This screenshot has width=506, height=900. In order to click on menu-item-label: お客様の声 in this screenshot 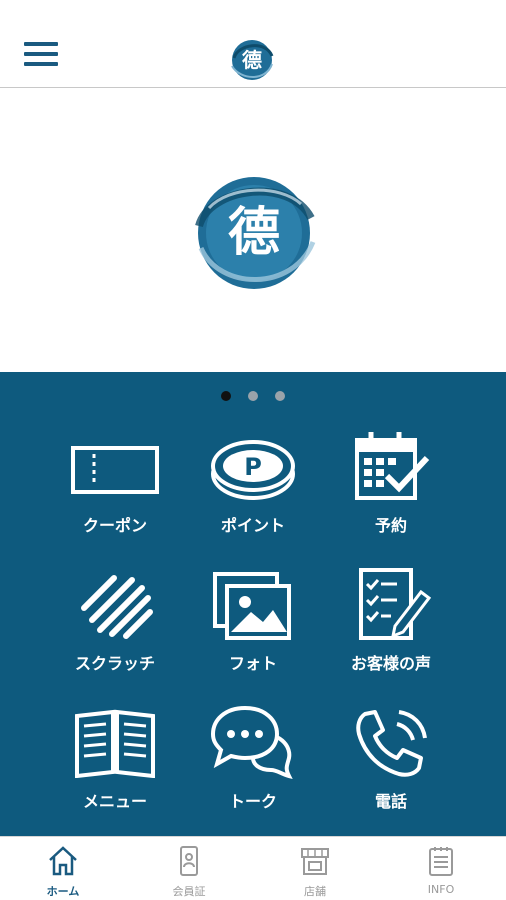, I will do `click(390, 663)`.